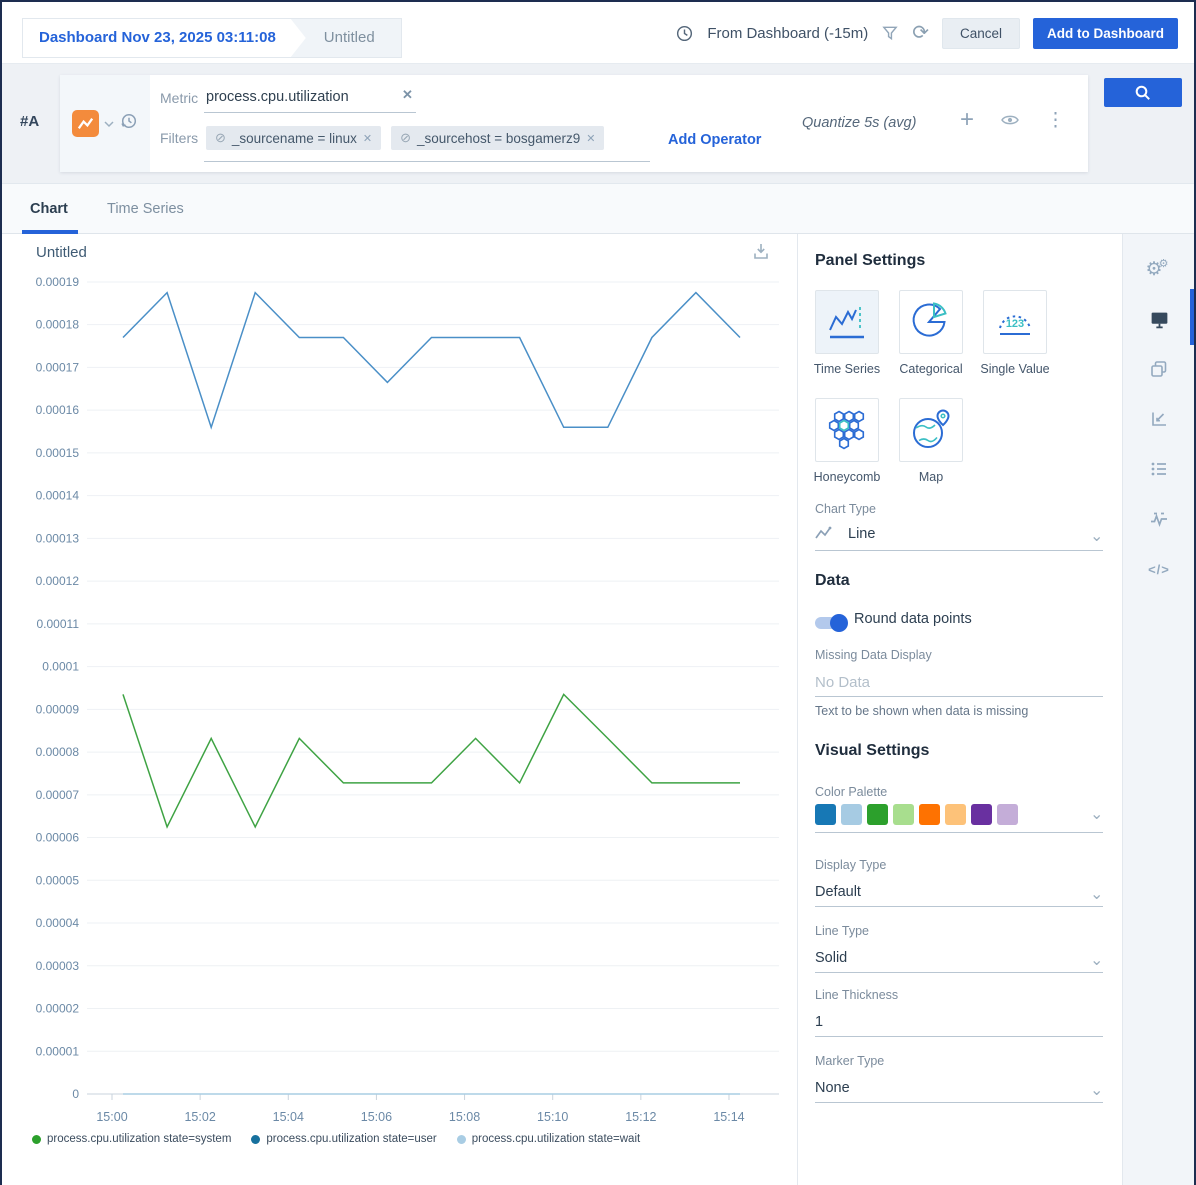 The height and width of the screenshot is (1185, 1196). Describe the element at coordinates (129, 123) in the screenshot. I see `query-history-icon` at that location.